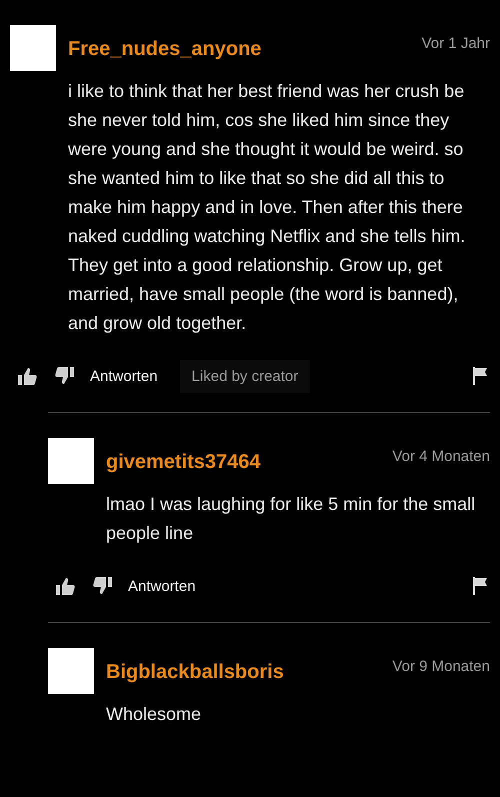 This screenshot has height=797, width=500. I want to click on comment-text: Wholesome, so click(154, 714).